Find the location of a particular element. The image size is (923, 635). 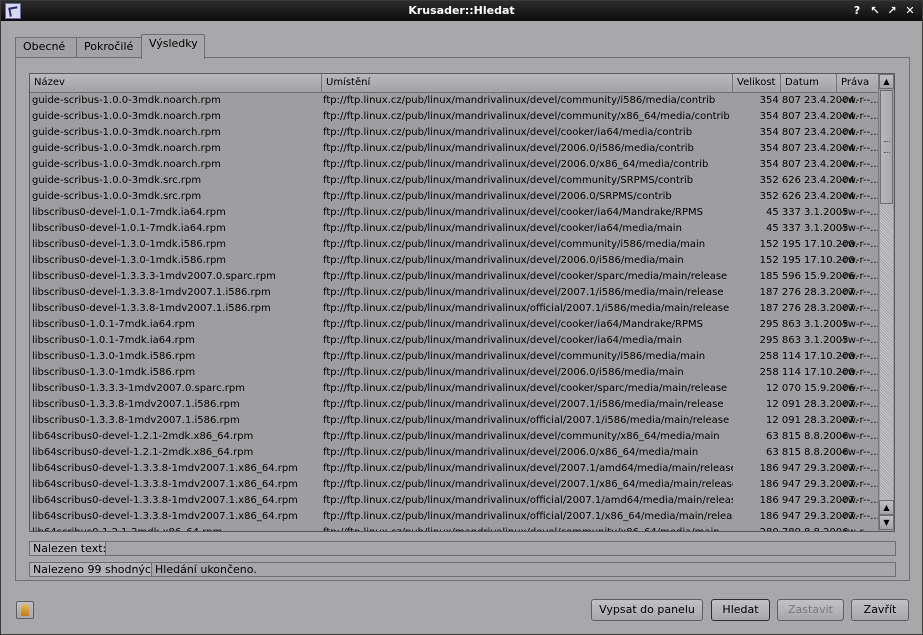

title-bar: Krusader::Hledat ? ↖ ↗ ✕ is located at coordinates (461, 11).